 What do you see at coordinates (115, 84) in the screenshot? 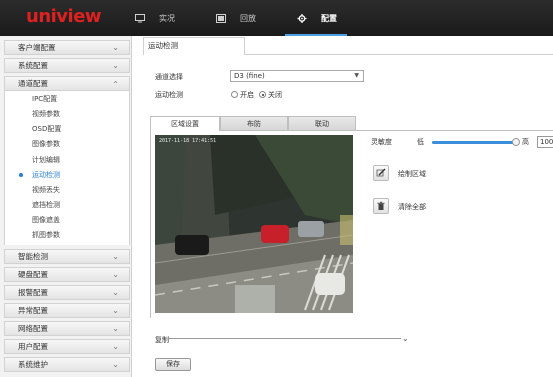
I see `chevron-up-icon: ⌃` at bounding box center [115, 84].